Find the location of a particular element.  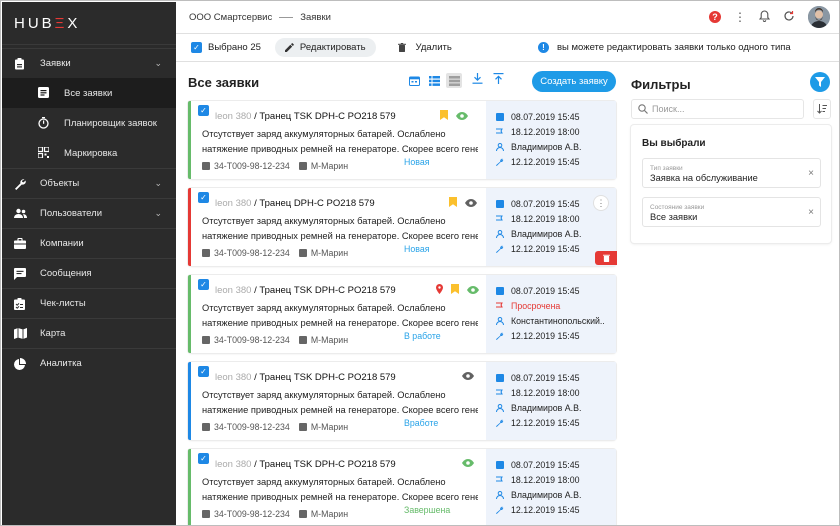

sidebar-item-analytics: Аналитка is located at coordinates (89, 363).